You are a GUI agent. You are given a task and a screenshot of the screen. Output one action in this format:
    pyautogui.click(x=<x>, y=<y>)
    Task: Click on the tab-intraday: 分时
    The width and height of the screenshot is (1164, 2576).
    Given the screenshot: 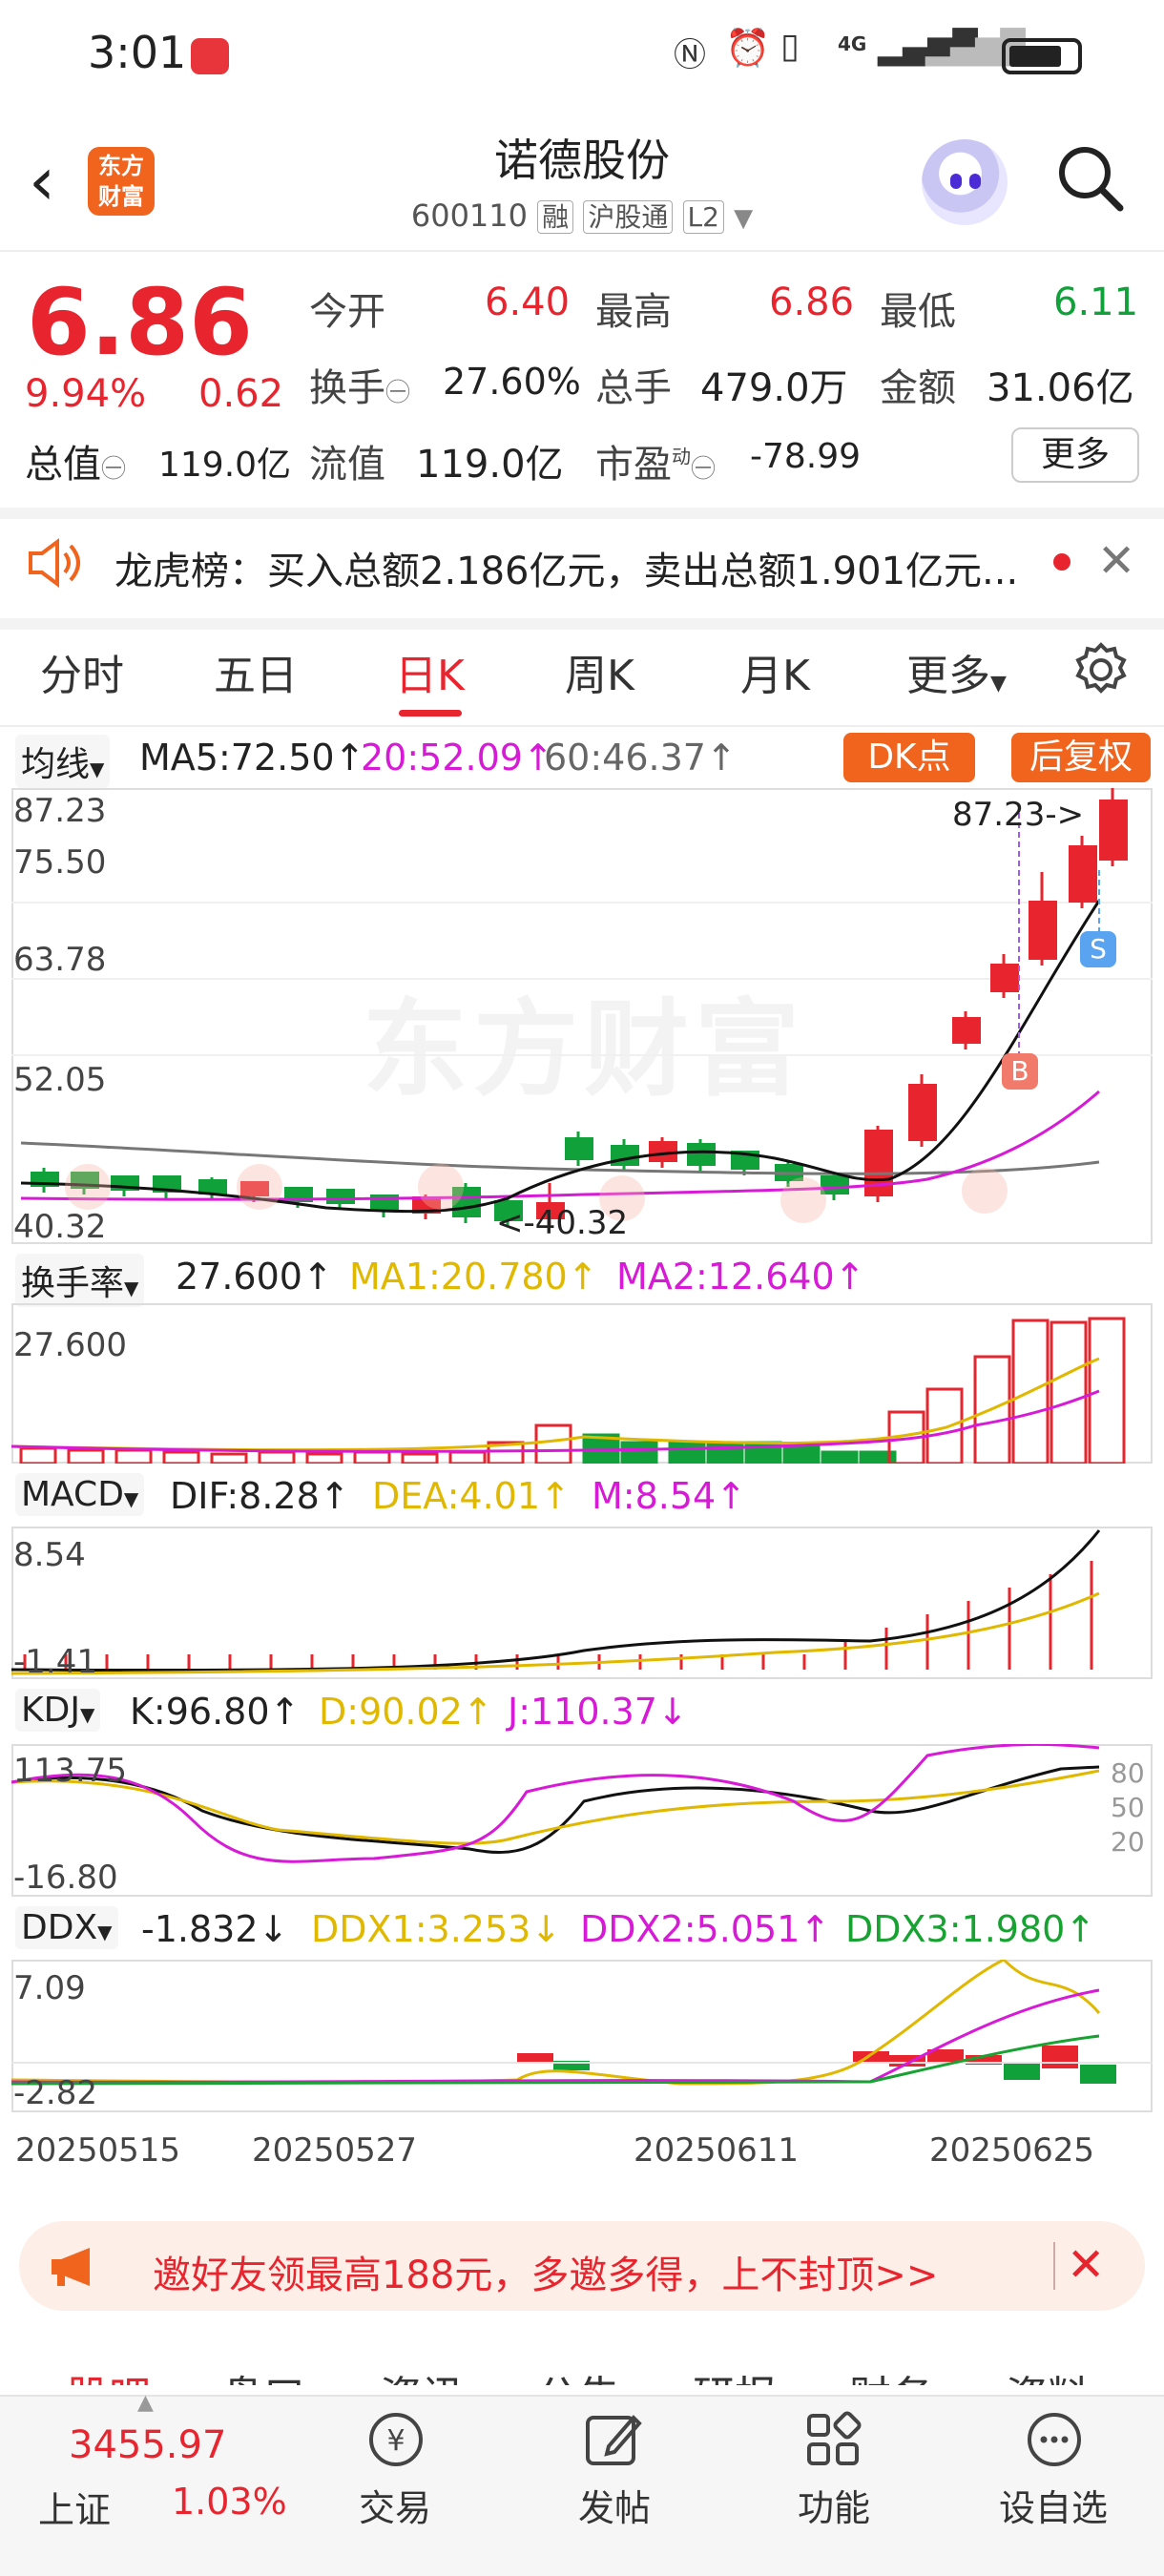 What is the action you would take?
    pyautogui.click(x=82, y=671)
    